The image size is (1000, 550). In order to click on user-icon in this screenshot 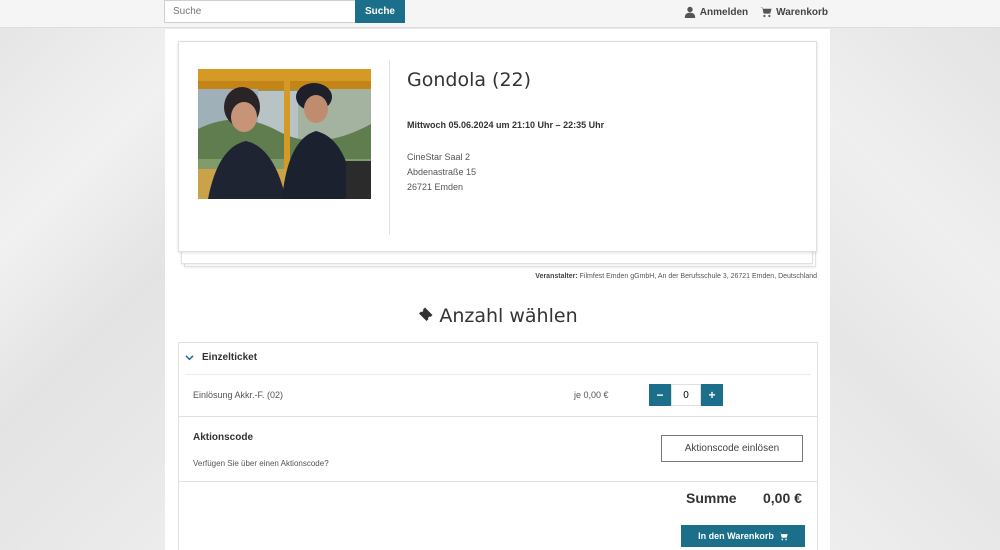, I will do `click(689, 12)`.